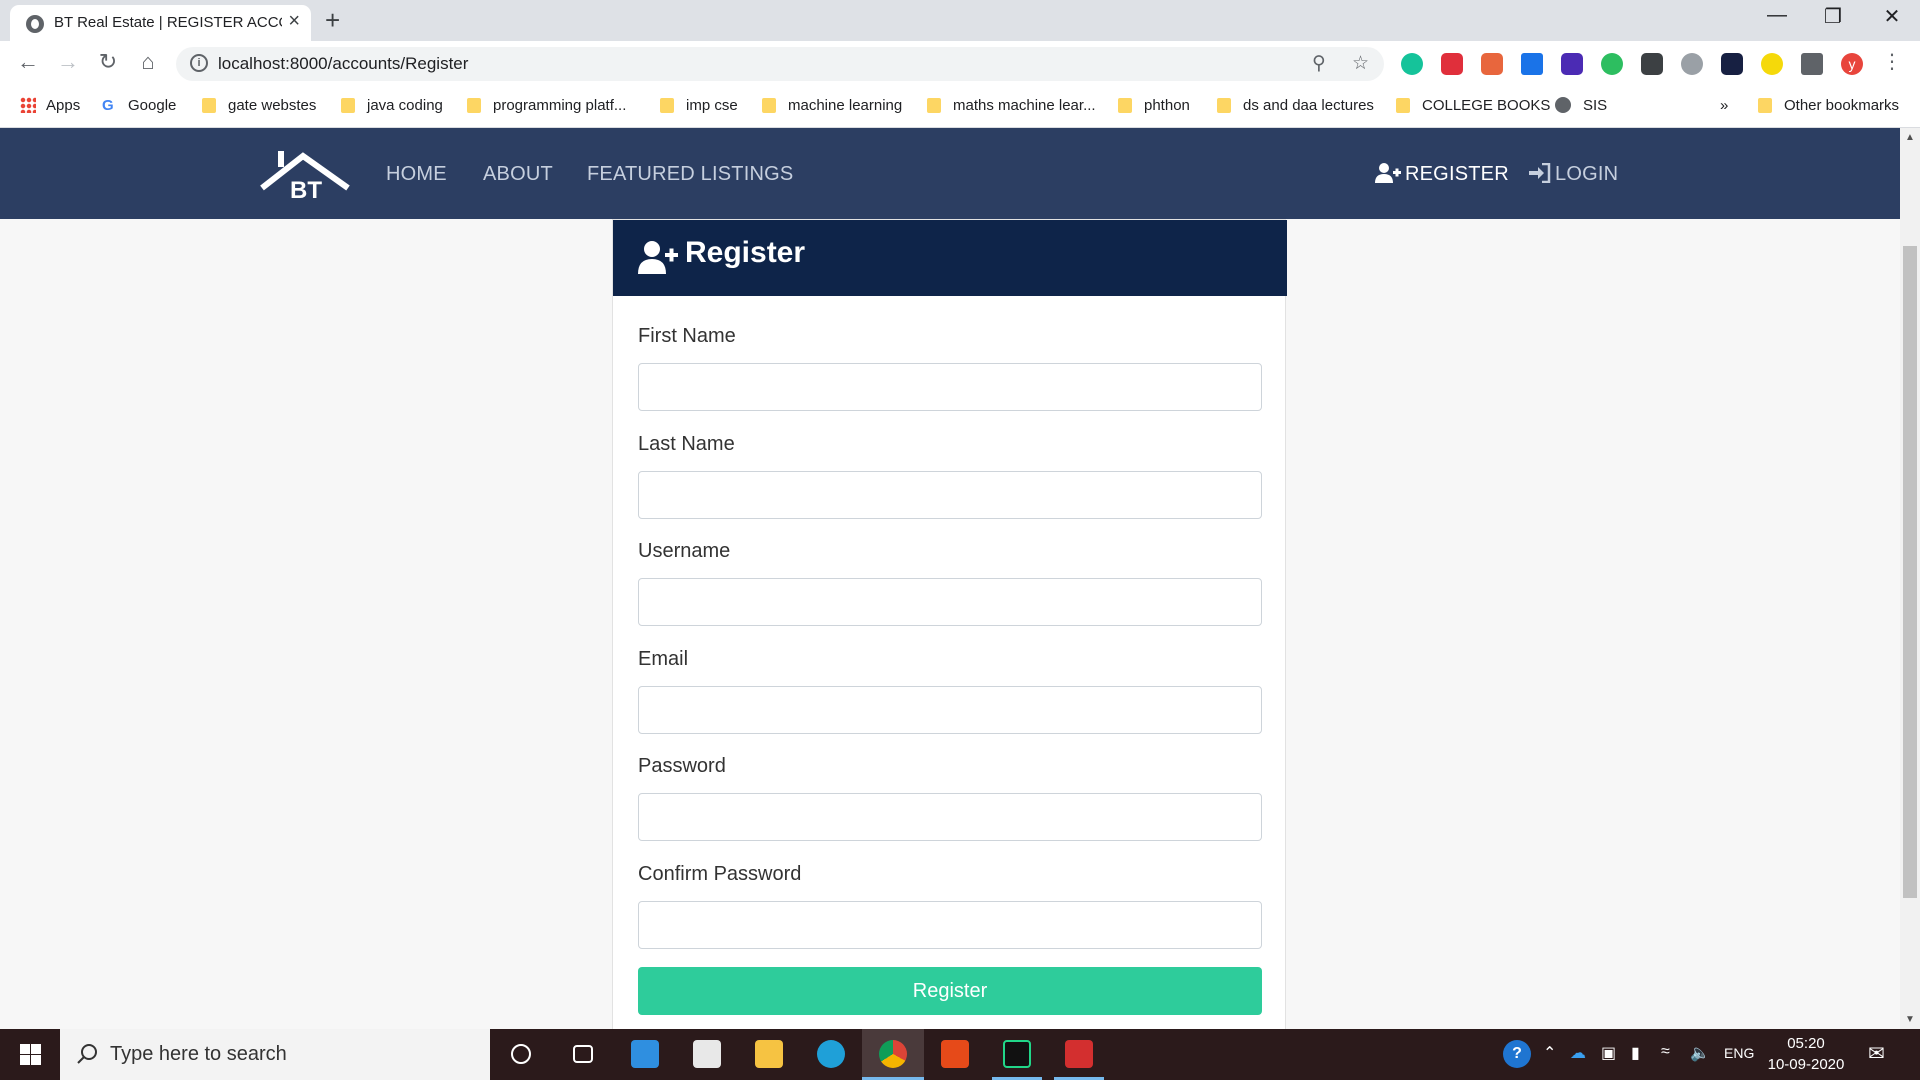  Describe the element at coordinates (1452, 64) in the screenshot. I see `mendeley-extension-icon` at that location.